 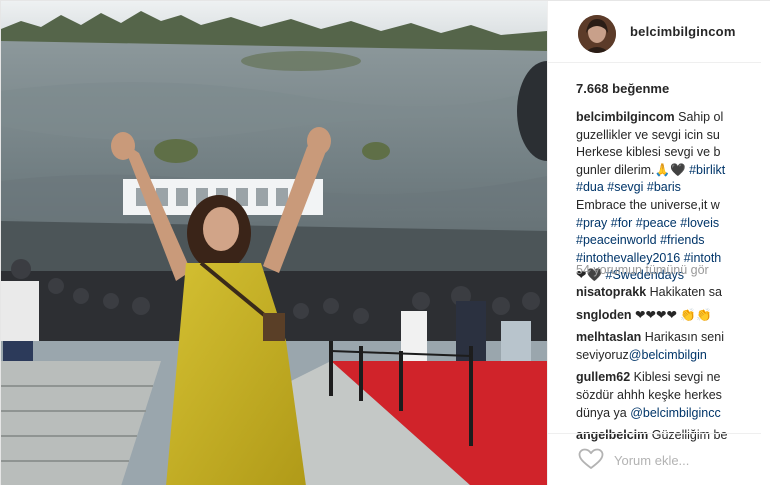 I want to click on comment-text: Harikasın seni, so click(x=682, y=337).